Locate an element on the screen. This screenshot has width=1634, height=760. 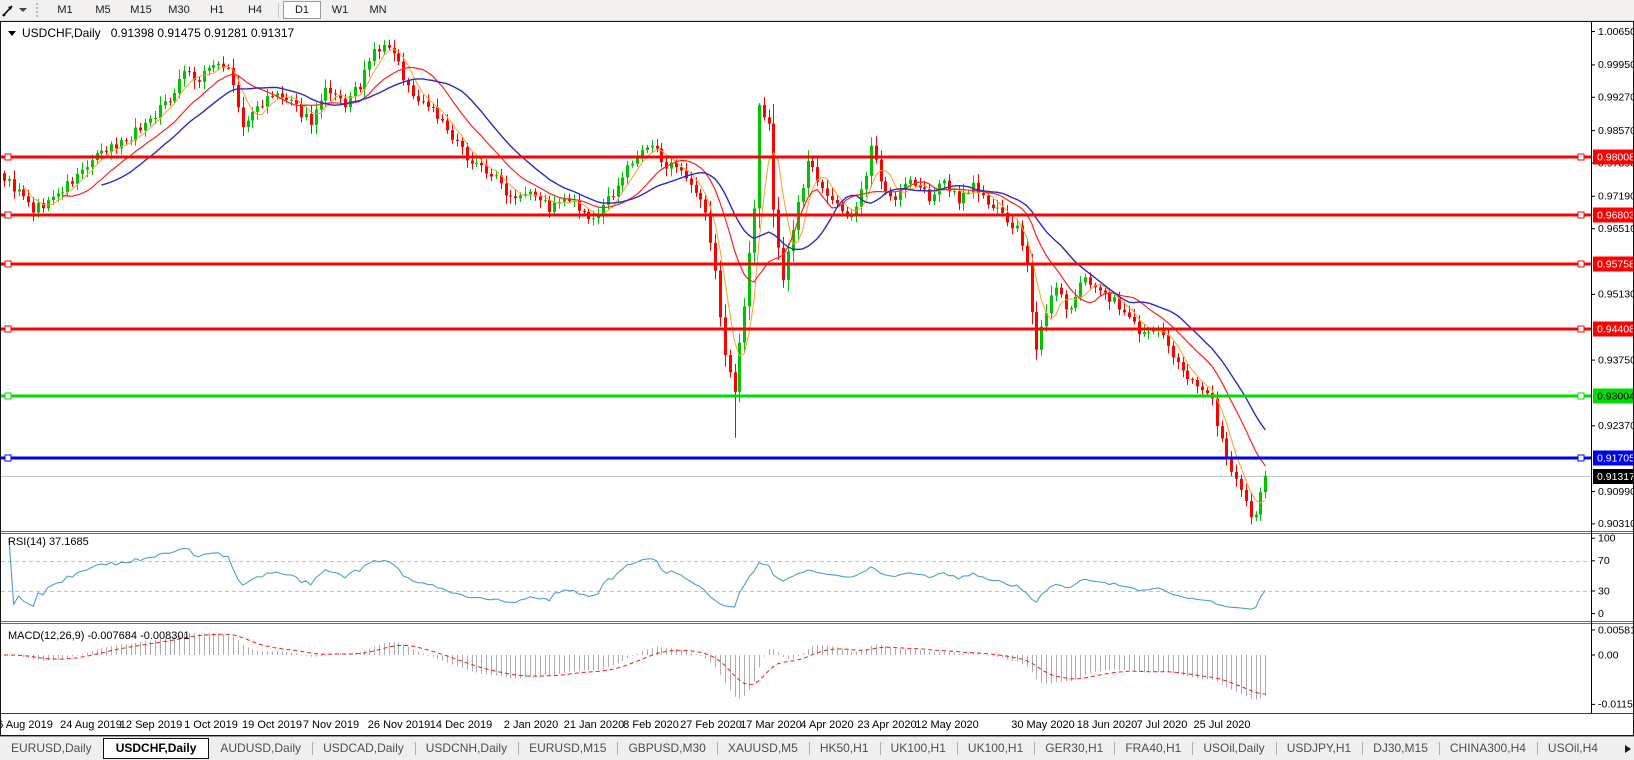
rsi-panel is located at coordinates (796, 574).